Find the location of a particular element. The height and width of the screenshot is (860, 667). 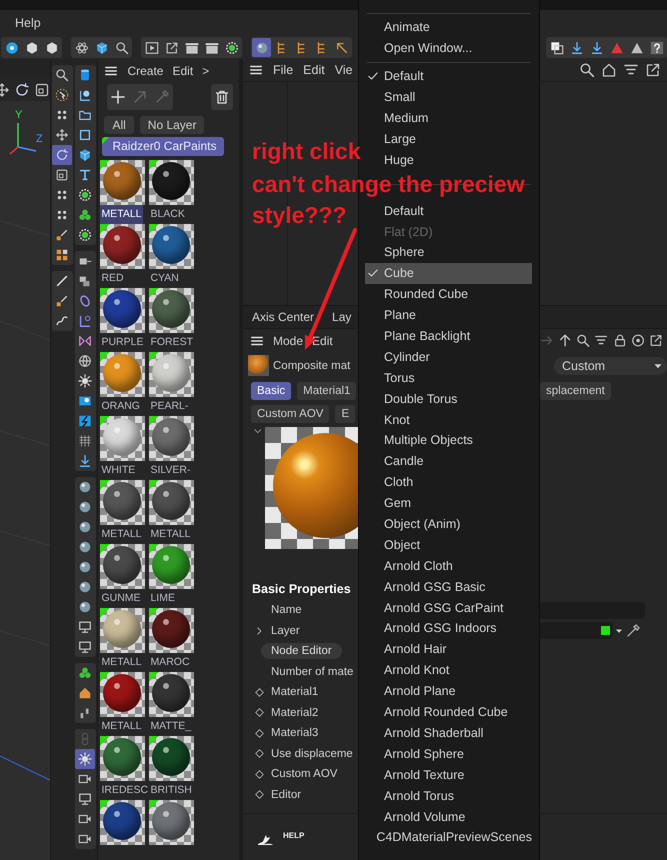

material-name: PEARL- is located at coordinates (169, 406).